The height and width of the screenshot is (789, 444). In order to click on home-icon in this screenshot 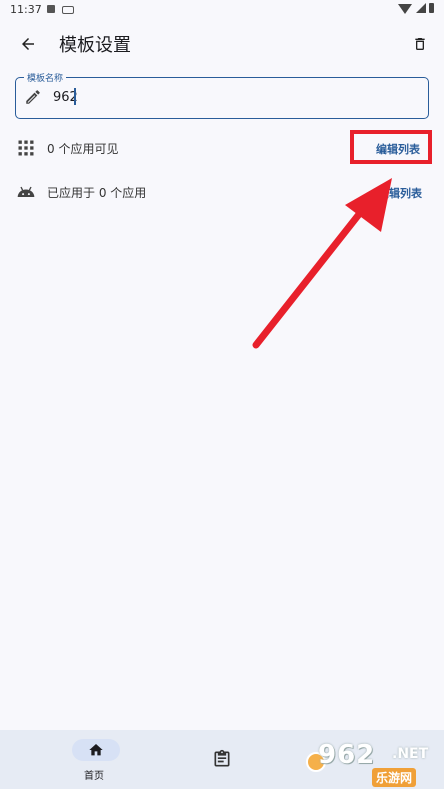, I will do `click(96, 750)`.